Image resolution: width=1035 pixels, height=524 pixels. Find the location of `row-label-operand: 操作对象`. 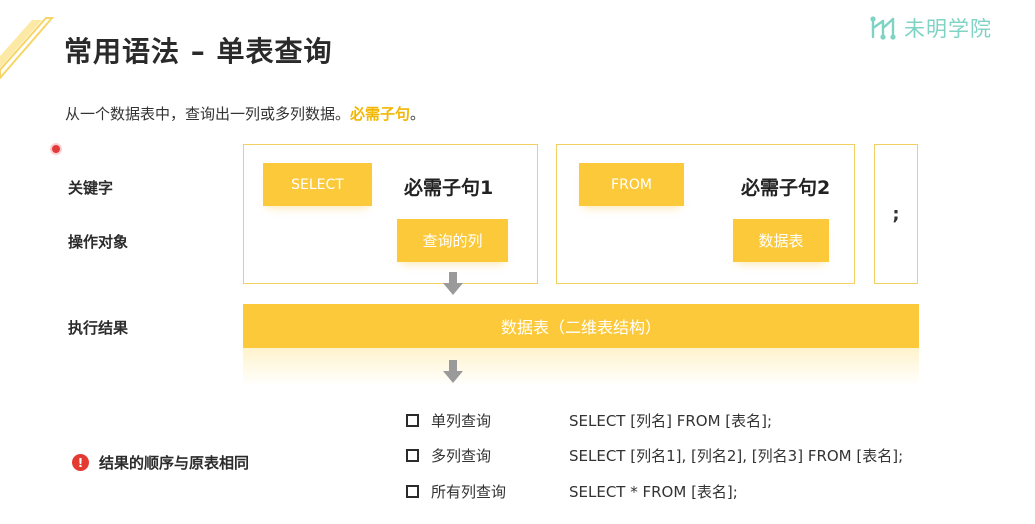

row-label-operand: 操作对象 is located at coordinates (98, 242).